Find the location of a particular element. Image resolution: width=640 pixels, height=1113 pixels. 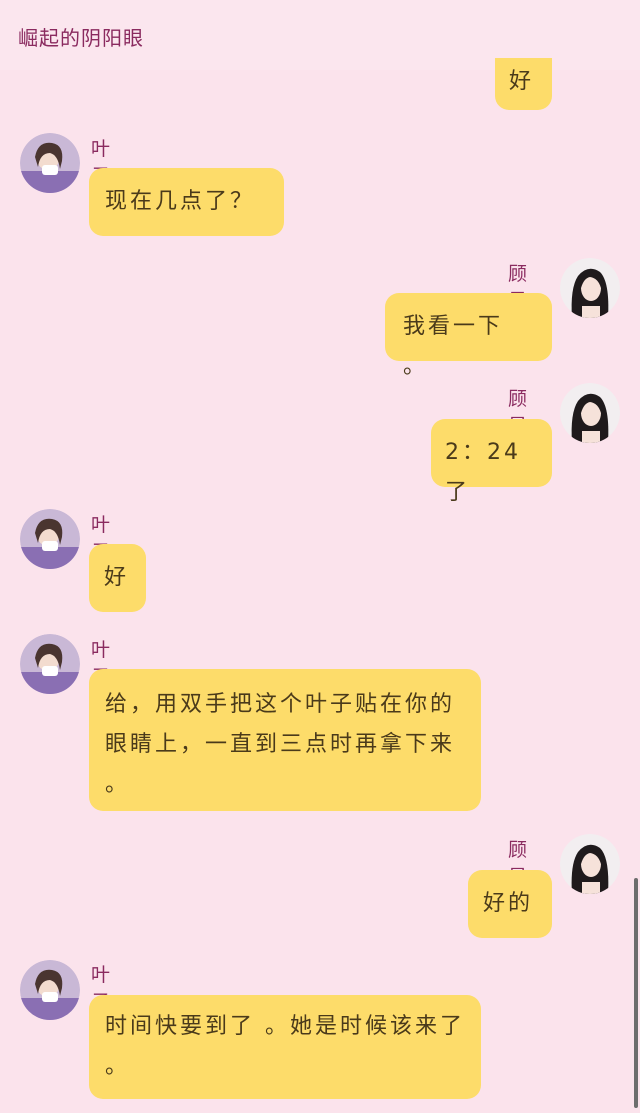

scrollbar is located at coordinates (636, 993).